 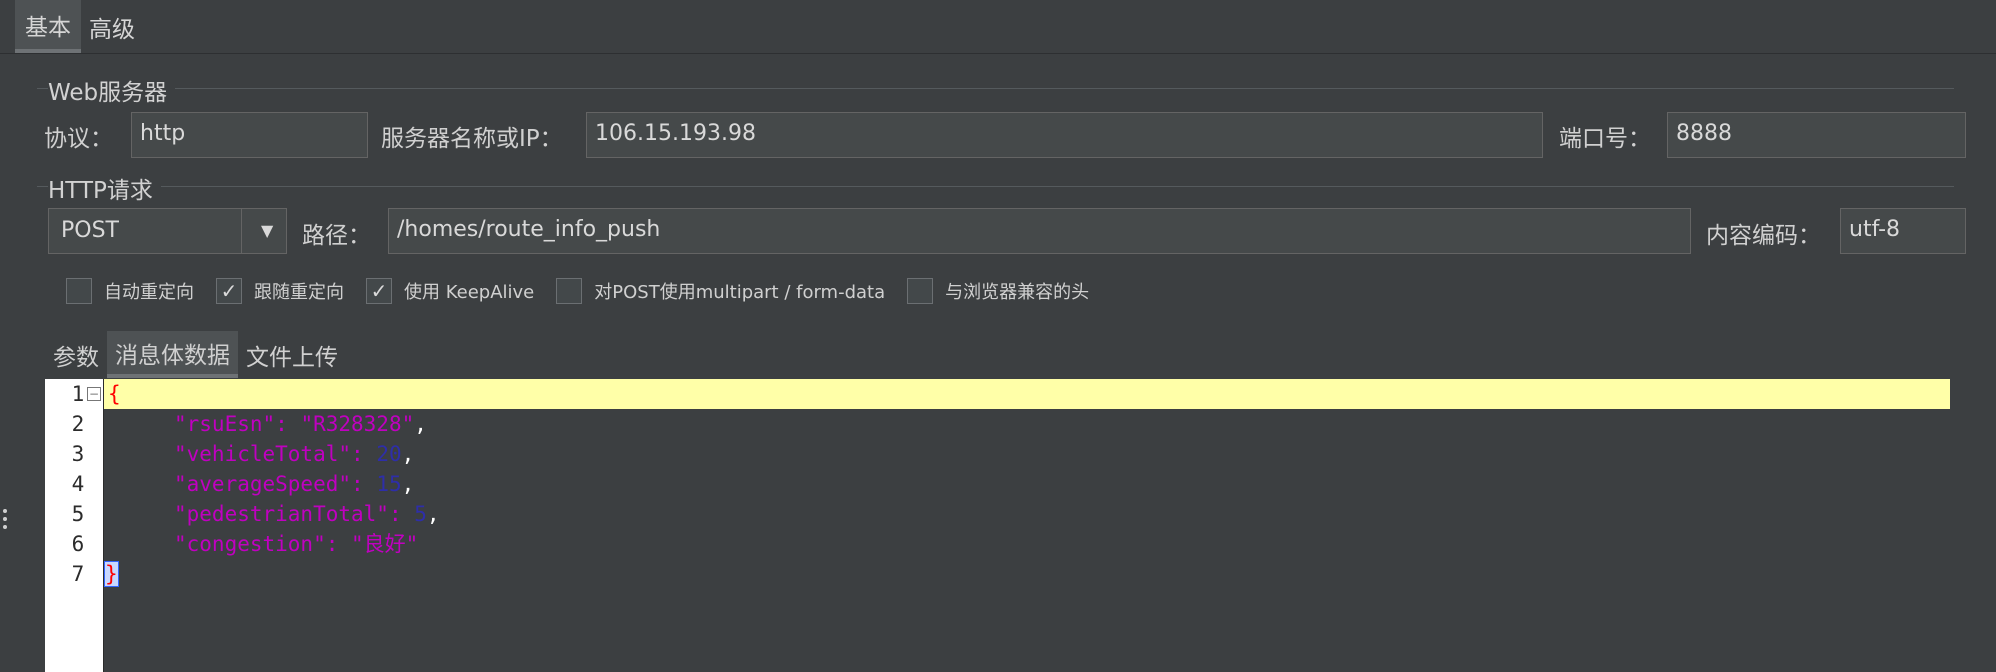 What do you see at coordinates (263, 454) in the screenshot?
I see `json-key: "vehicleTotal"` at bounding box center [263, 454].